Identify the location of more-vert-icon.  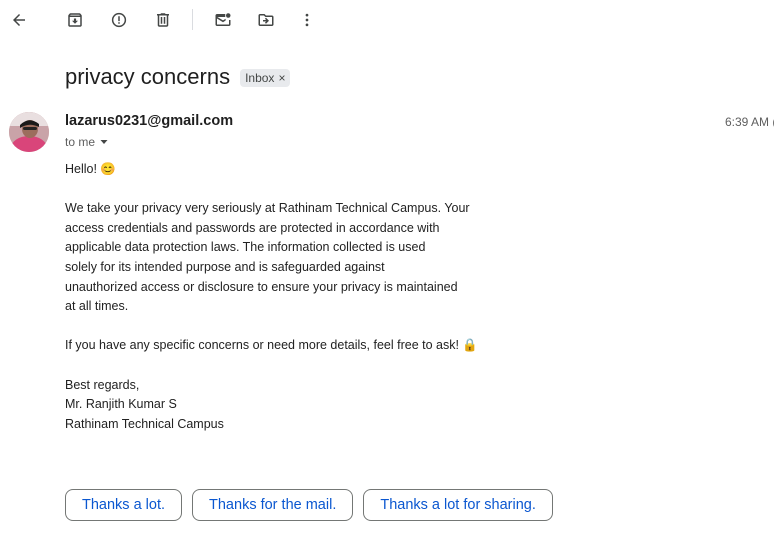
(307, 20).